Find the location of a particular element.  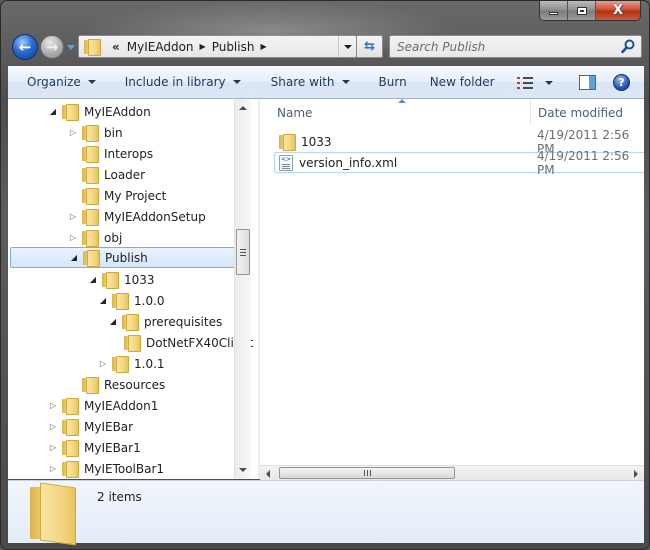

tree-item-dotnetfx40client: DotNetFX40Client is located at coordinates (130, 342).